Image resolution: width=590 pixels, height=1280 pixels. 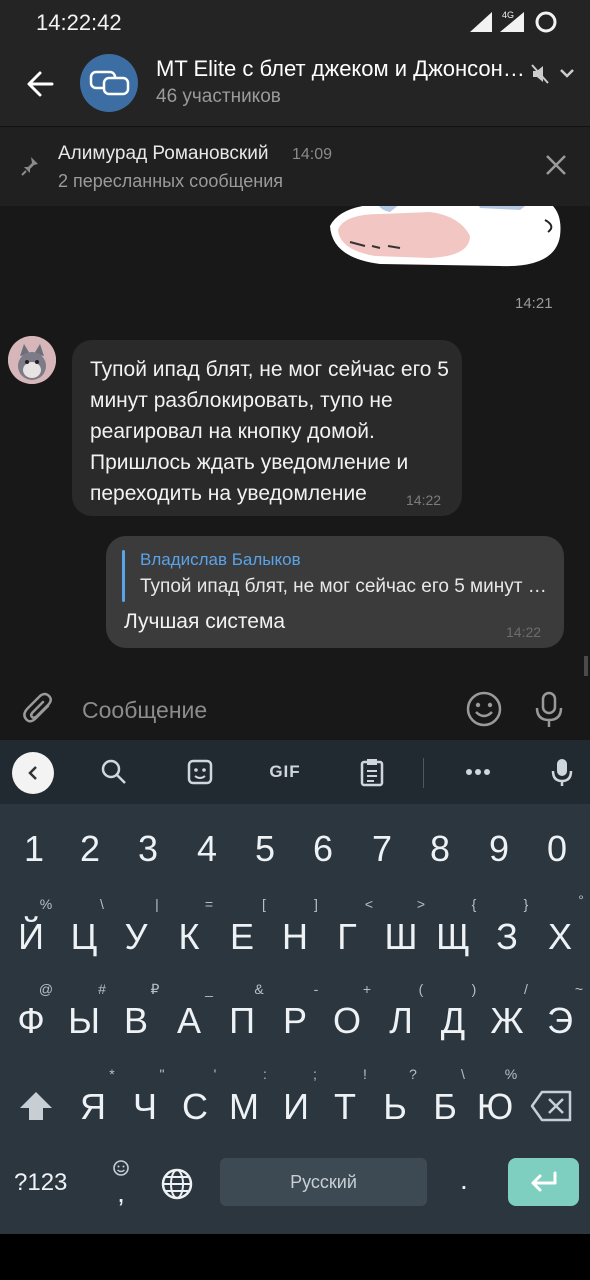 I want to click on key-hint: ~, so click(x=579, y=989).